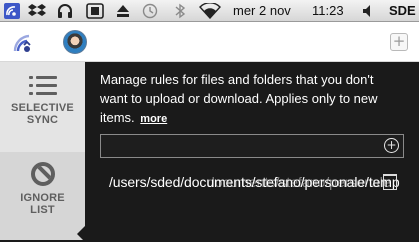 This screenshot has height=242, width=419. I want to click on rule-input, so click(242, 147).